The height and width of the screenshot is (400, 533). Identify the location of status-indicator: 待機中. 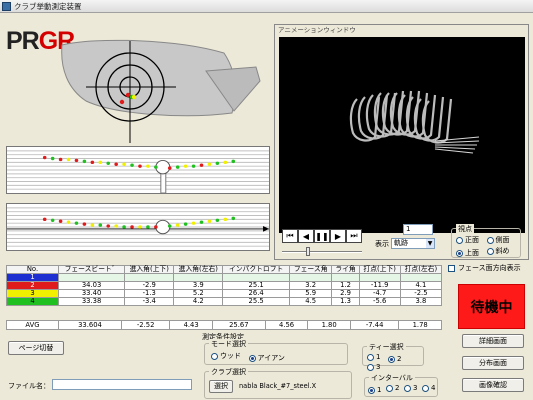
(491, 306).